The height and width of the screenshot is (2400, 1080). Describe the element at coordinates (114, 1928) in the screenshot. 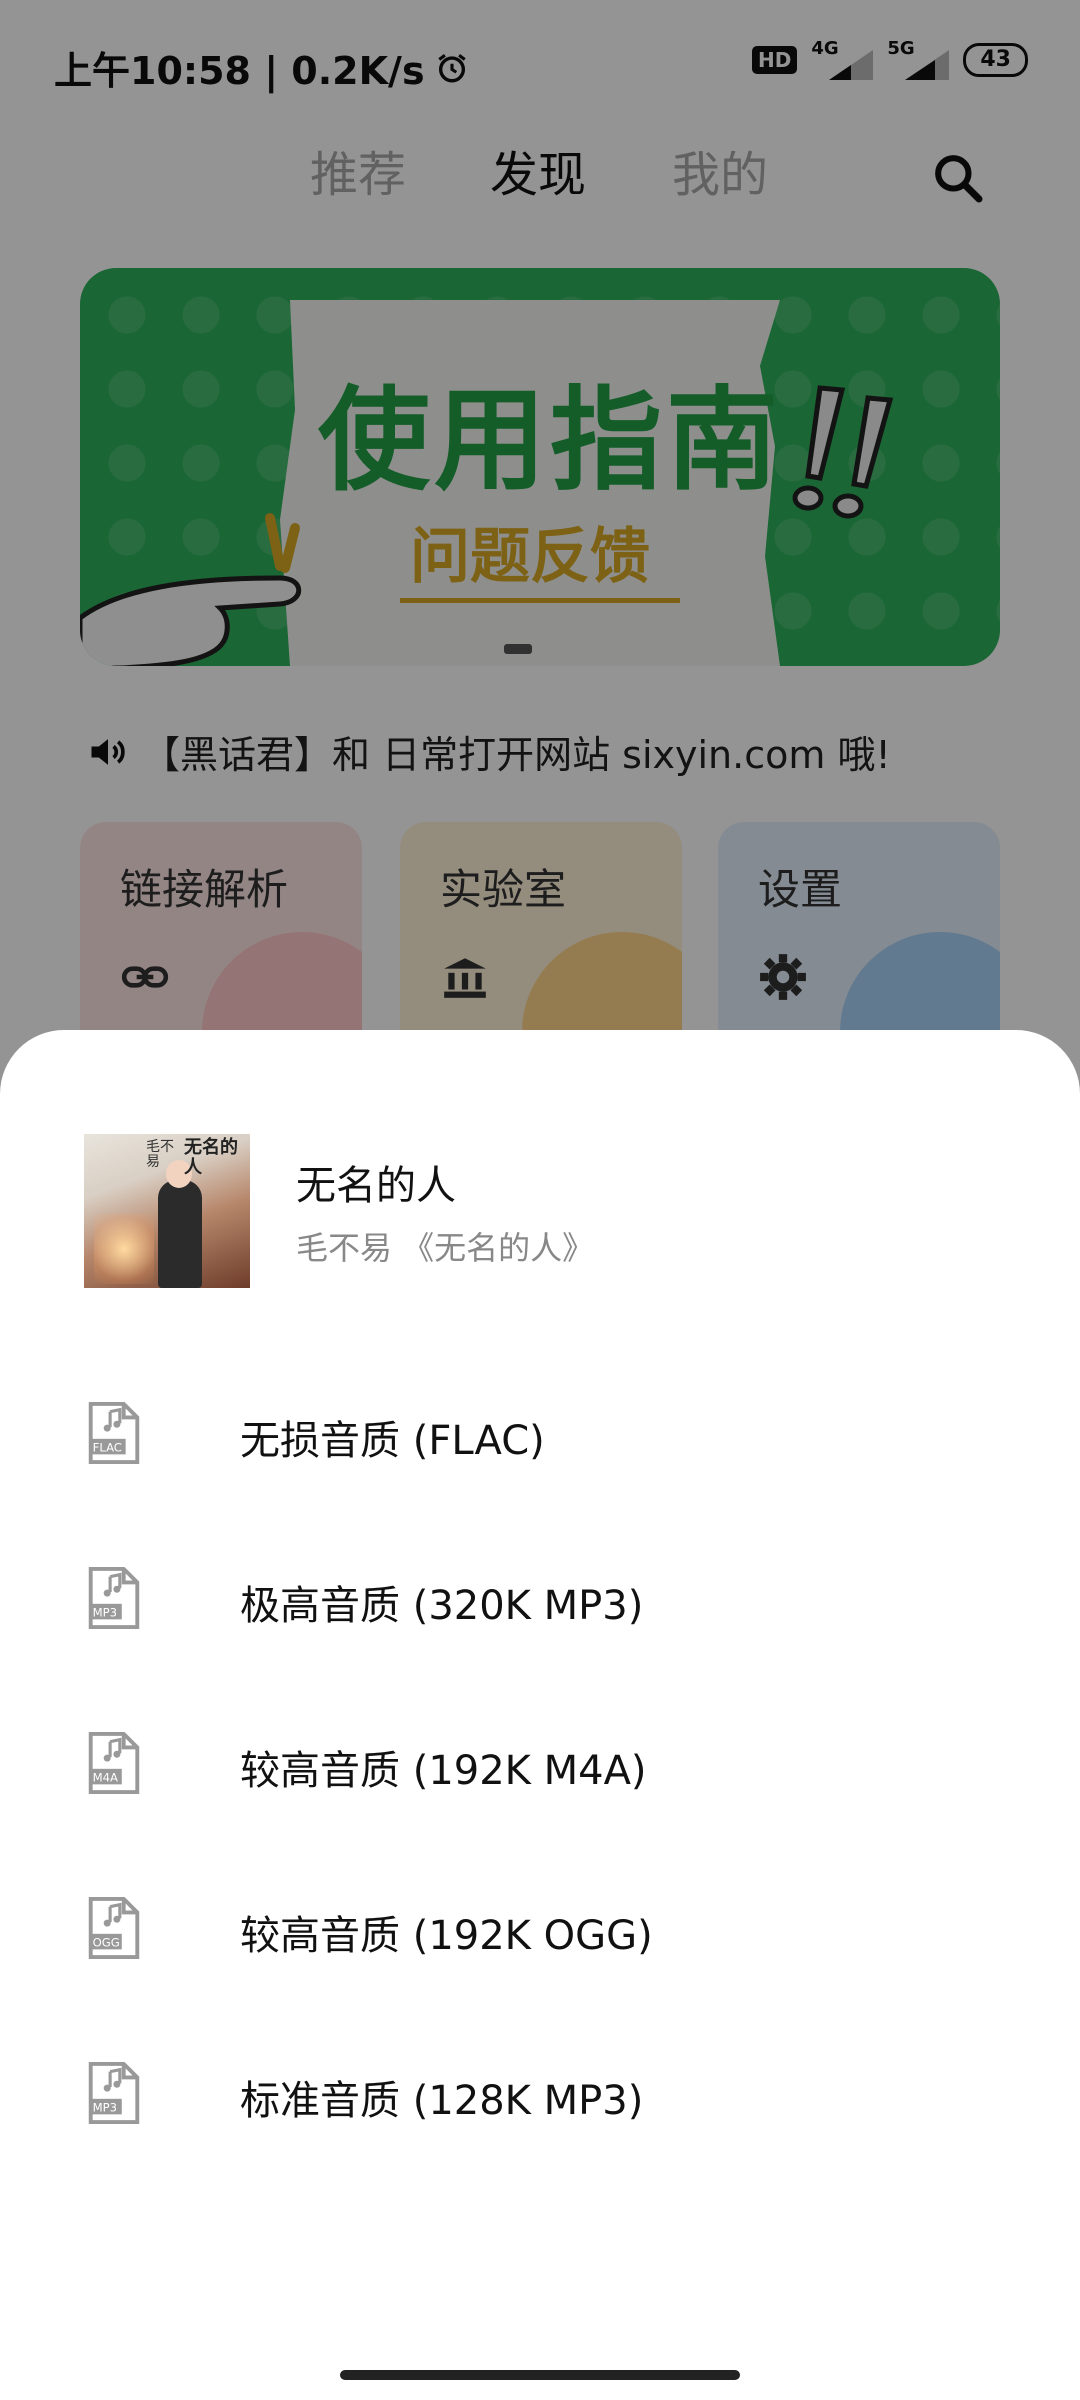

I see `ogg-file-icon: OGG` at that location.